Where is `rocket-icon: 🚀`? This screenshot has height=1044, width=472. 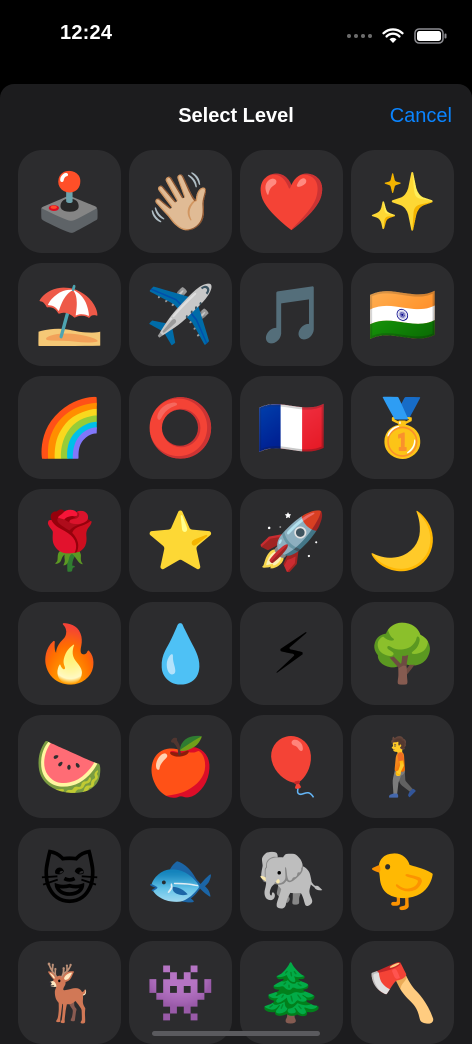
rocket-icon: 🚀 is located at coordinates (291, 540).